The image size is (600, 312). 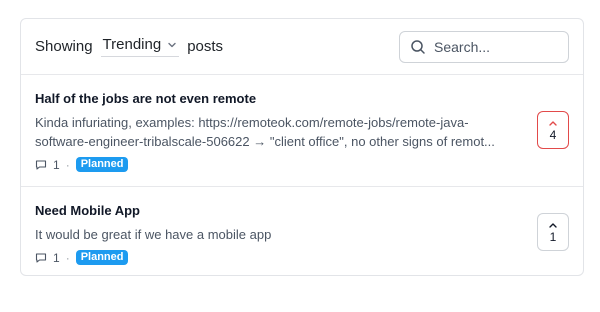 I want to click on search-input, so click(x=494, y=46).